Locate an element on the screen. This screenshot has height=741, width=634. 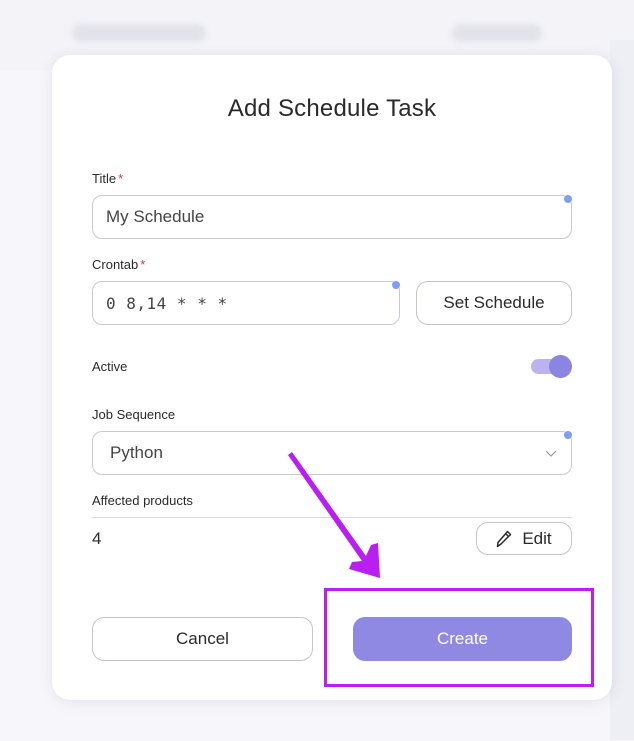
crontab-focus-indicator is located at coordinates (396, 285).